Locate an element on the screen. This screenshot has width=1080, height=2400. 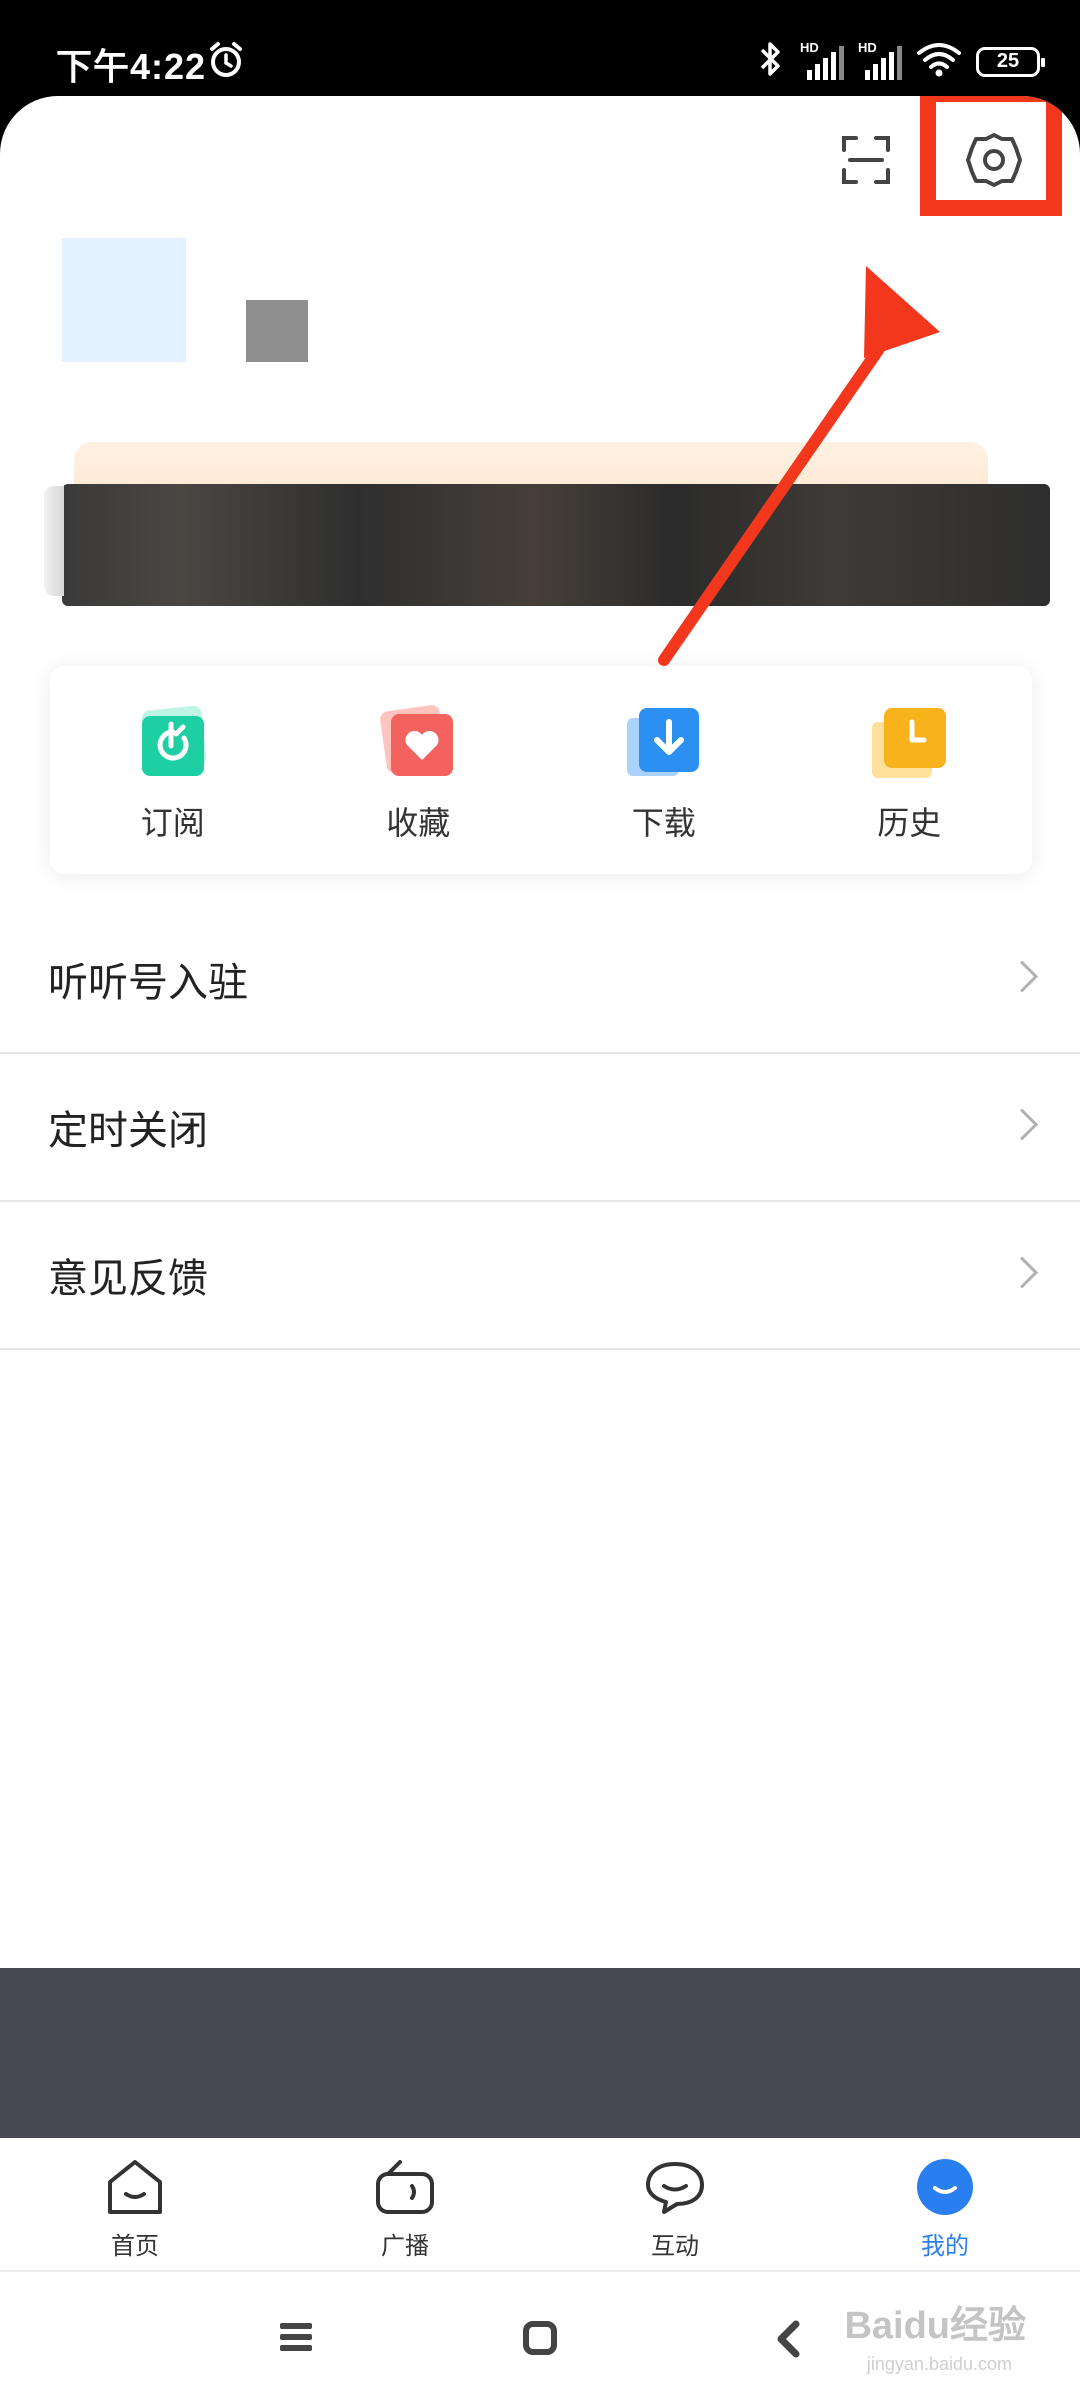
tab-home-label: 首页 is located at coordinates (135, 2246).